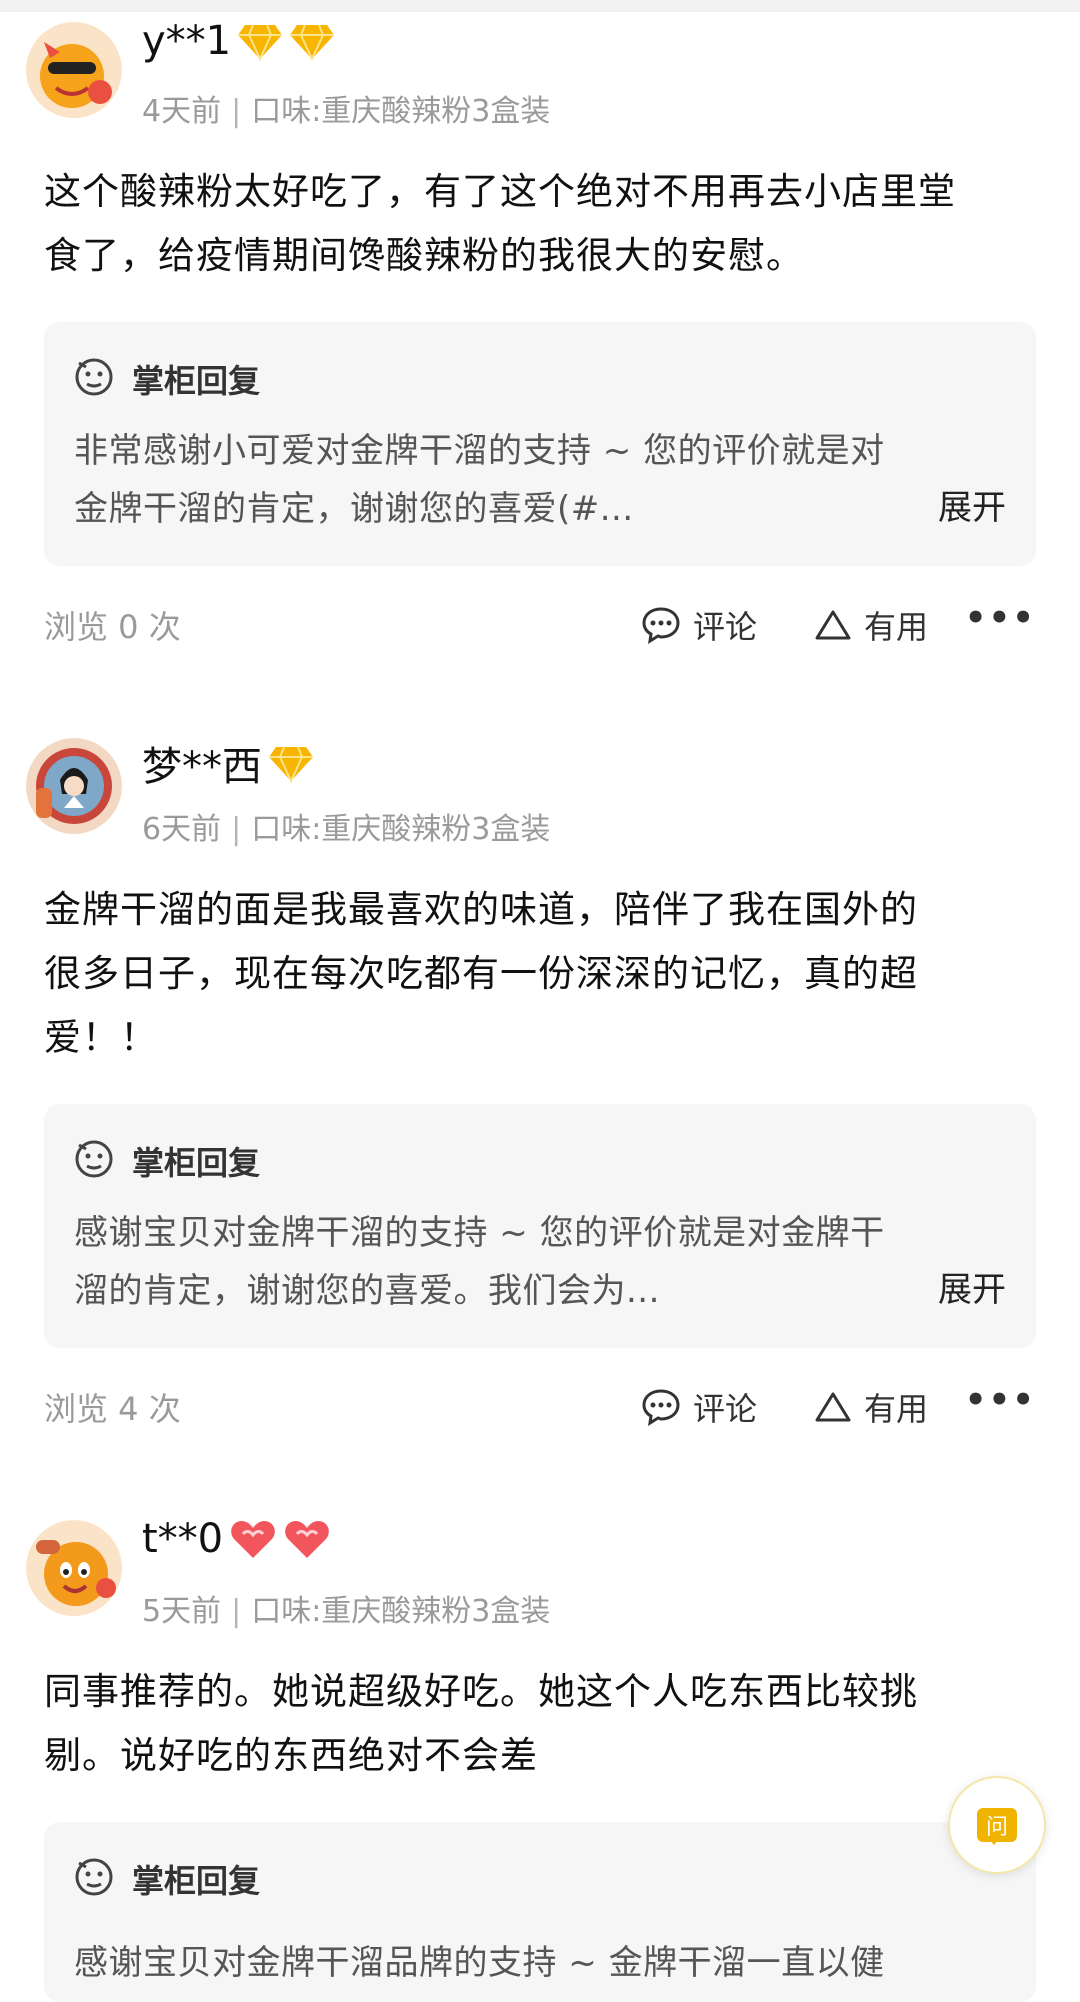 This screenshot has width=1080, height=2002. What do you see at coordinates (479, 1963) in the screenshot?
I see `reply-text-line: 感谢宝贝对金牌干溜品牌的支持 ~ 金牌干溜一直以健` at bounding box center [479, 1963].